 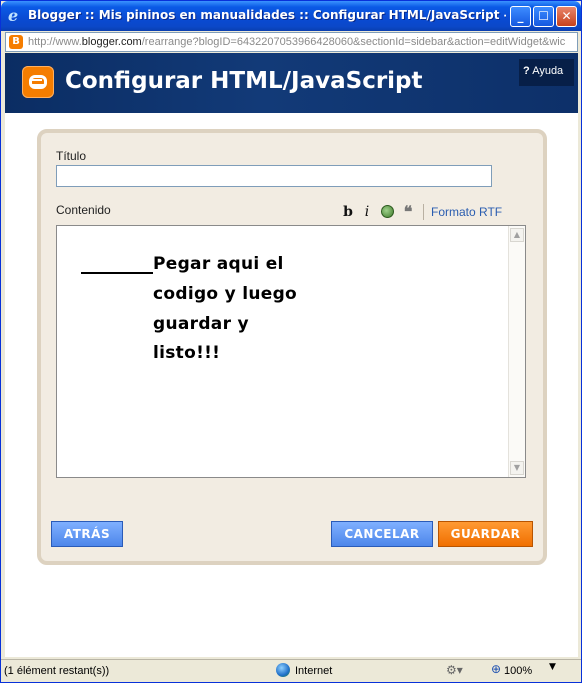 I want to click on help-label: Ayuda, so click(x=548, y=71).